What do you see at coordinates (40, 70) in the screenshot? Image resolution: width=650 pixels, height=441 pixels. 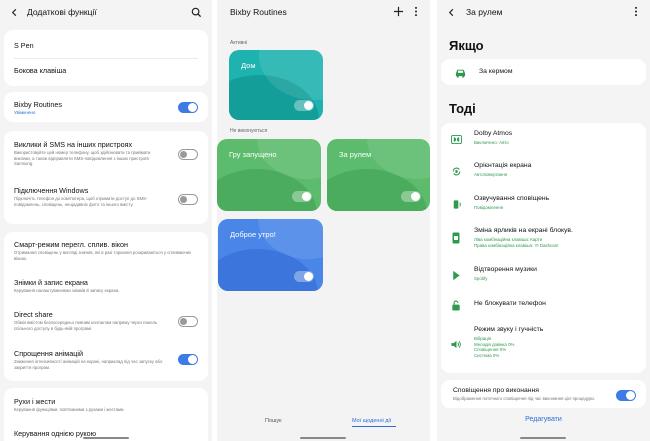 I see `menu-item-label: Бокова клавіша` at bounding box center [40, 70].